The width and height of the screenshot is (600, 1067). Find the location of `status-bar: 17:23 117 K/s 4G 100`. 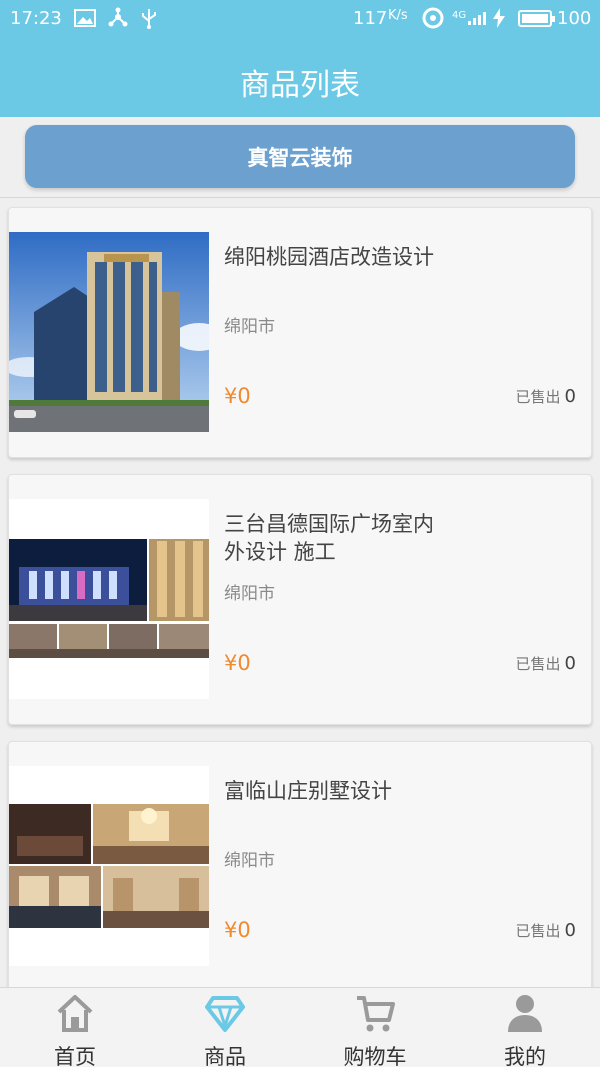

status-bar: 17:23 117 K/s 4G 100 is located at coordinates (300, 19).